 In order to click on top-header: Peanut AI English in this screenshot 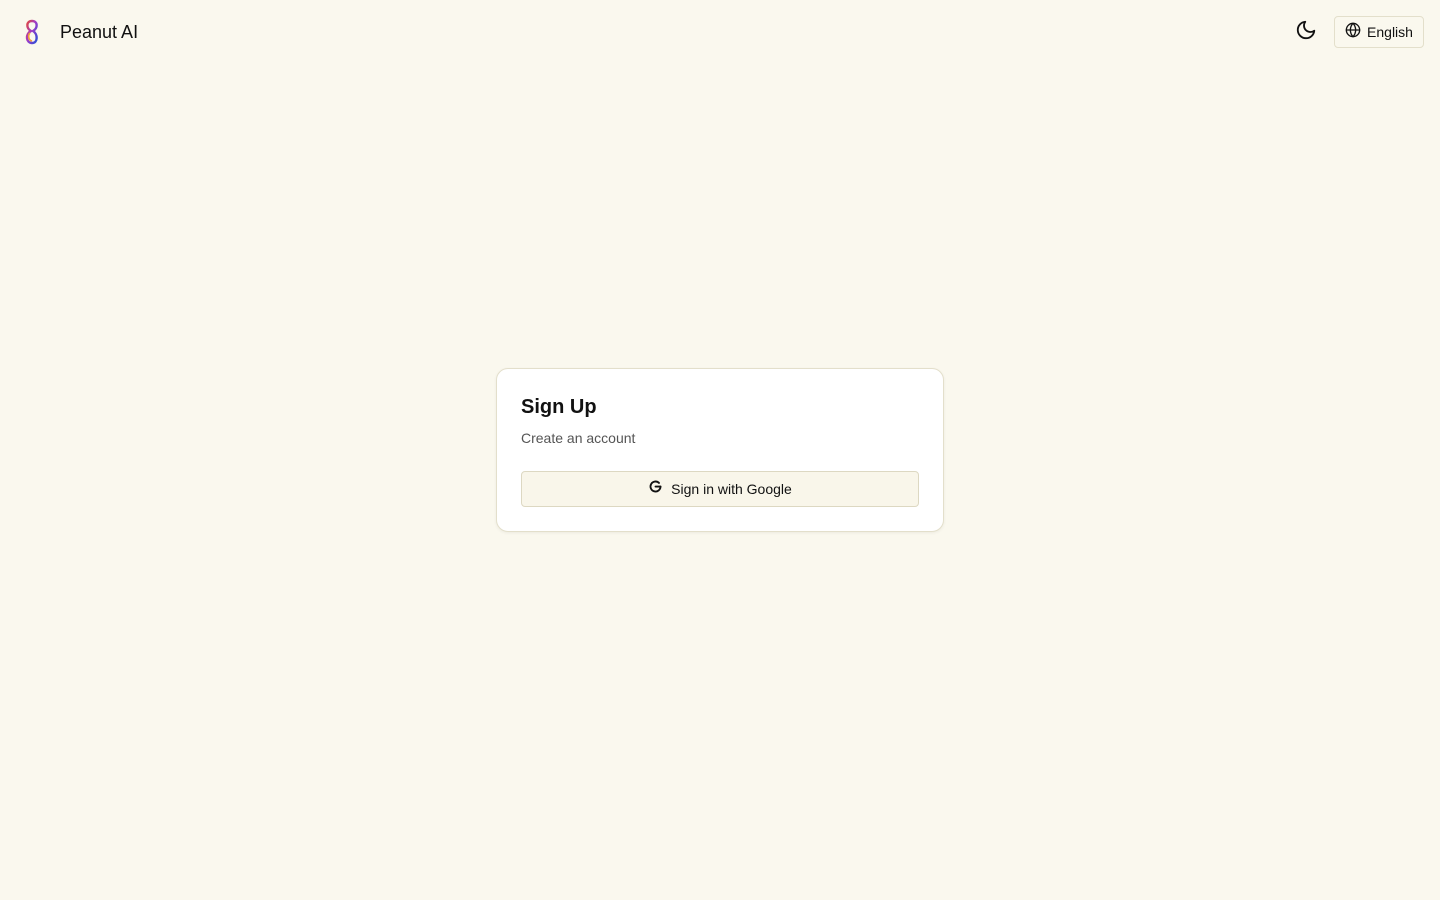, I will do `click(720, 32)`.